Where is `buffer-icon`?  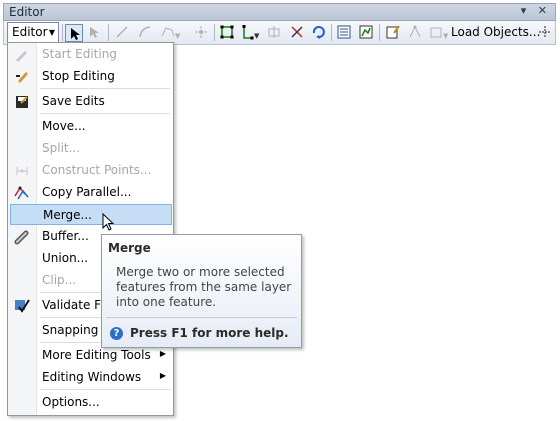 buffer-icon is located at coordinates (22, 237).